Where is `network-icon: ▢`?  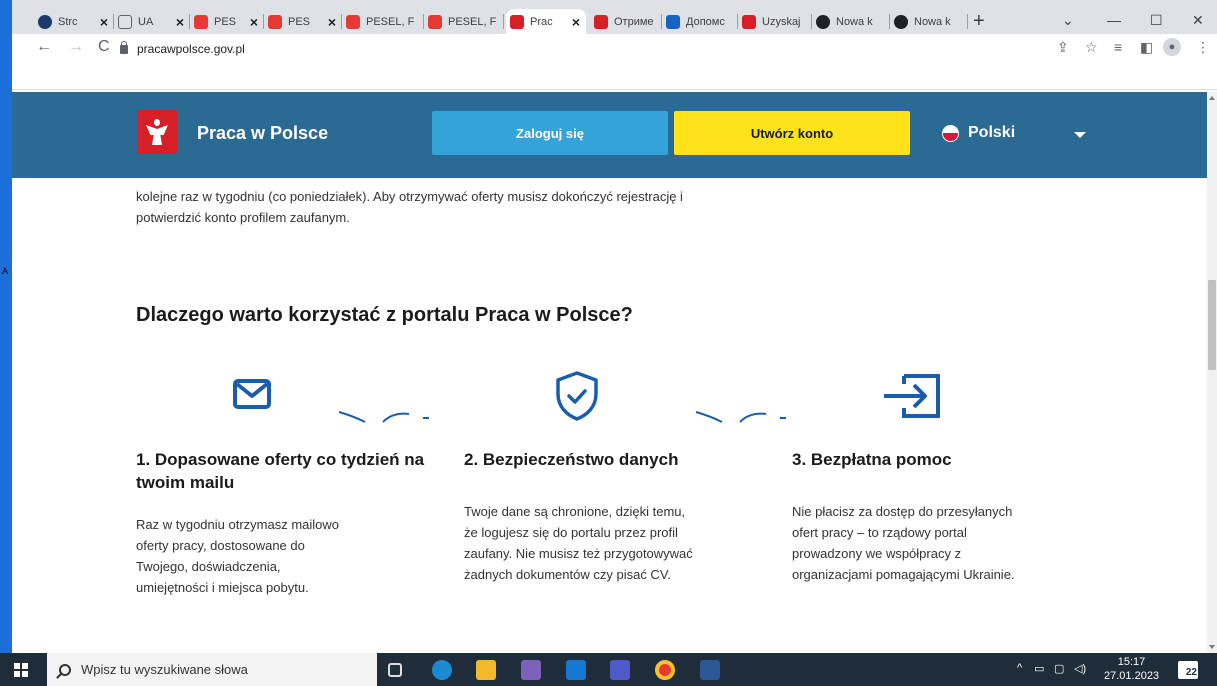
network-icon: ▢ is located at coordinates (1059, 668).